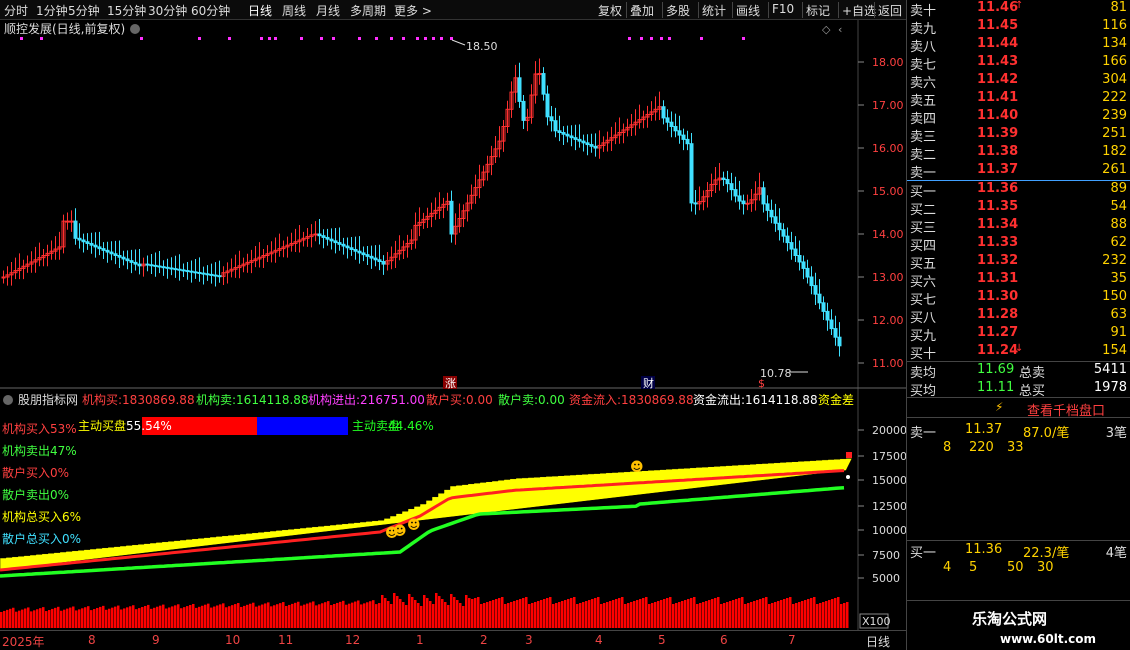 This screenshot has height=650, width=1130. I want to click on orderbook-sell-row: 卖三 11.39 251, so click(1018, 135).